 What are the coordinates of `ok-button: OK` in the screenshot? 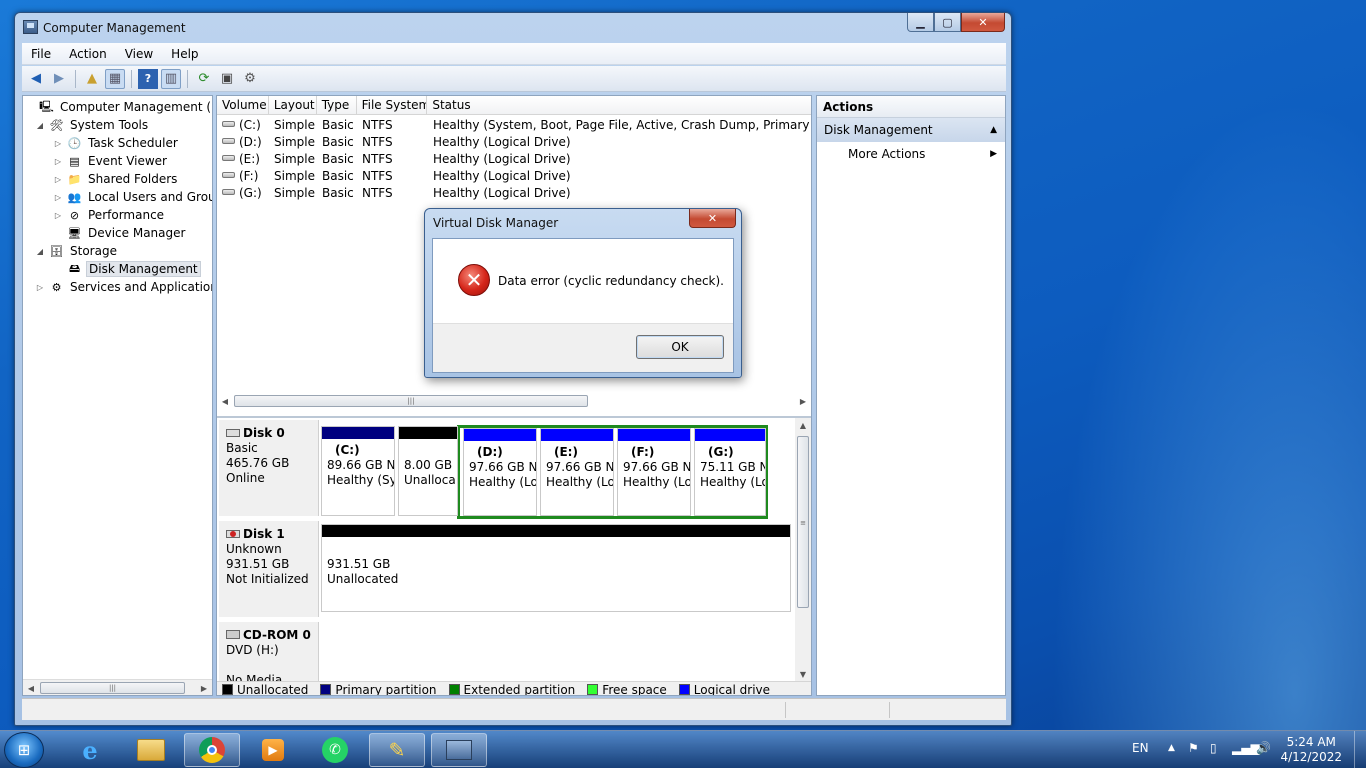 It's located at (680, 347).